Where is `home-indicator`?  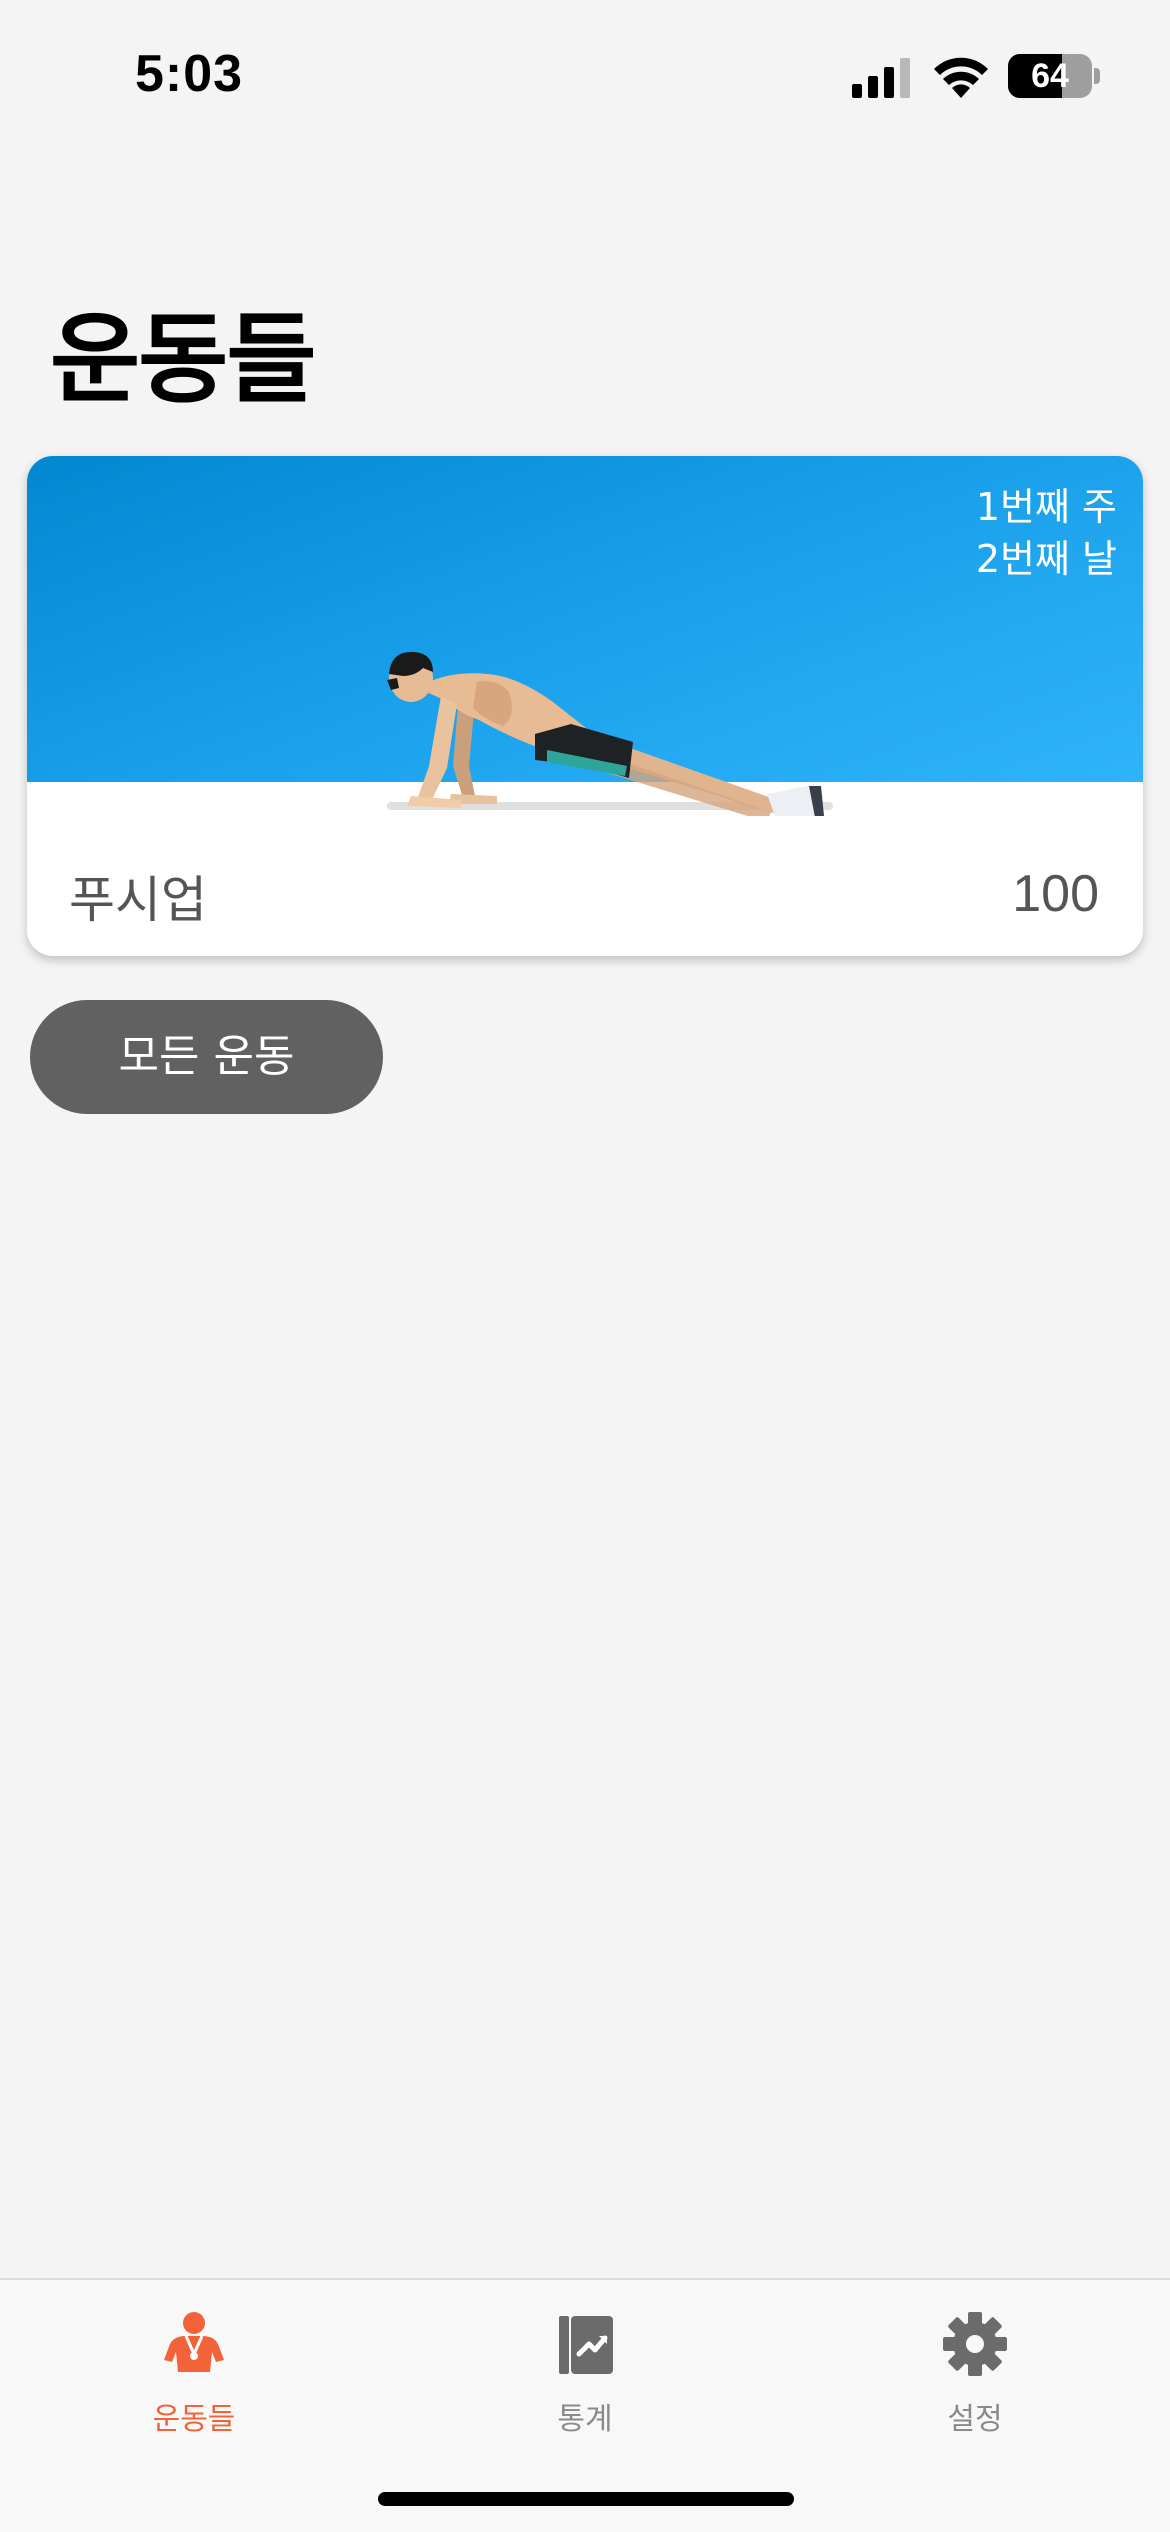
home-indicator is located at coordinates (586, 2499).